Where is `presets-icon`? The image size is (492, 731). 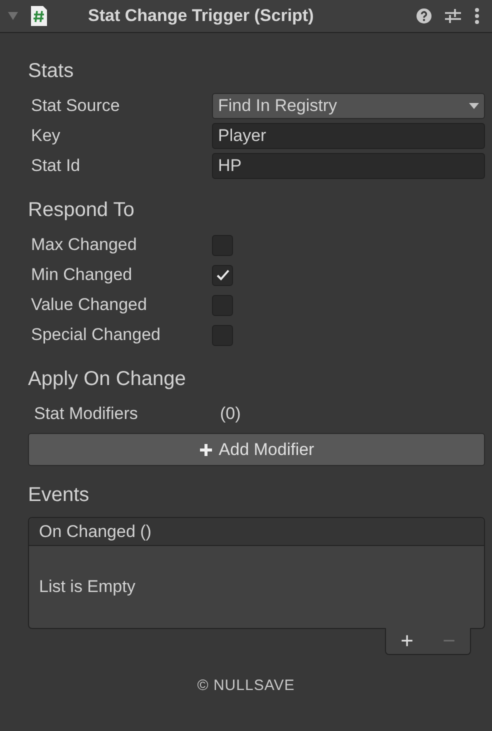 presets-icon is located at coordinates (453, 16).